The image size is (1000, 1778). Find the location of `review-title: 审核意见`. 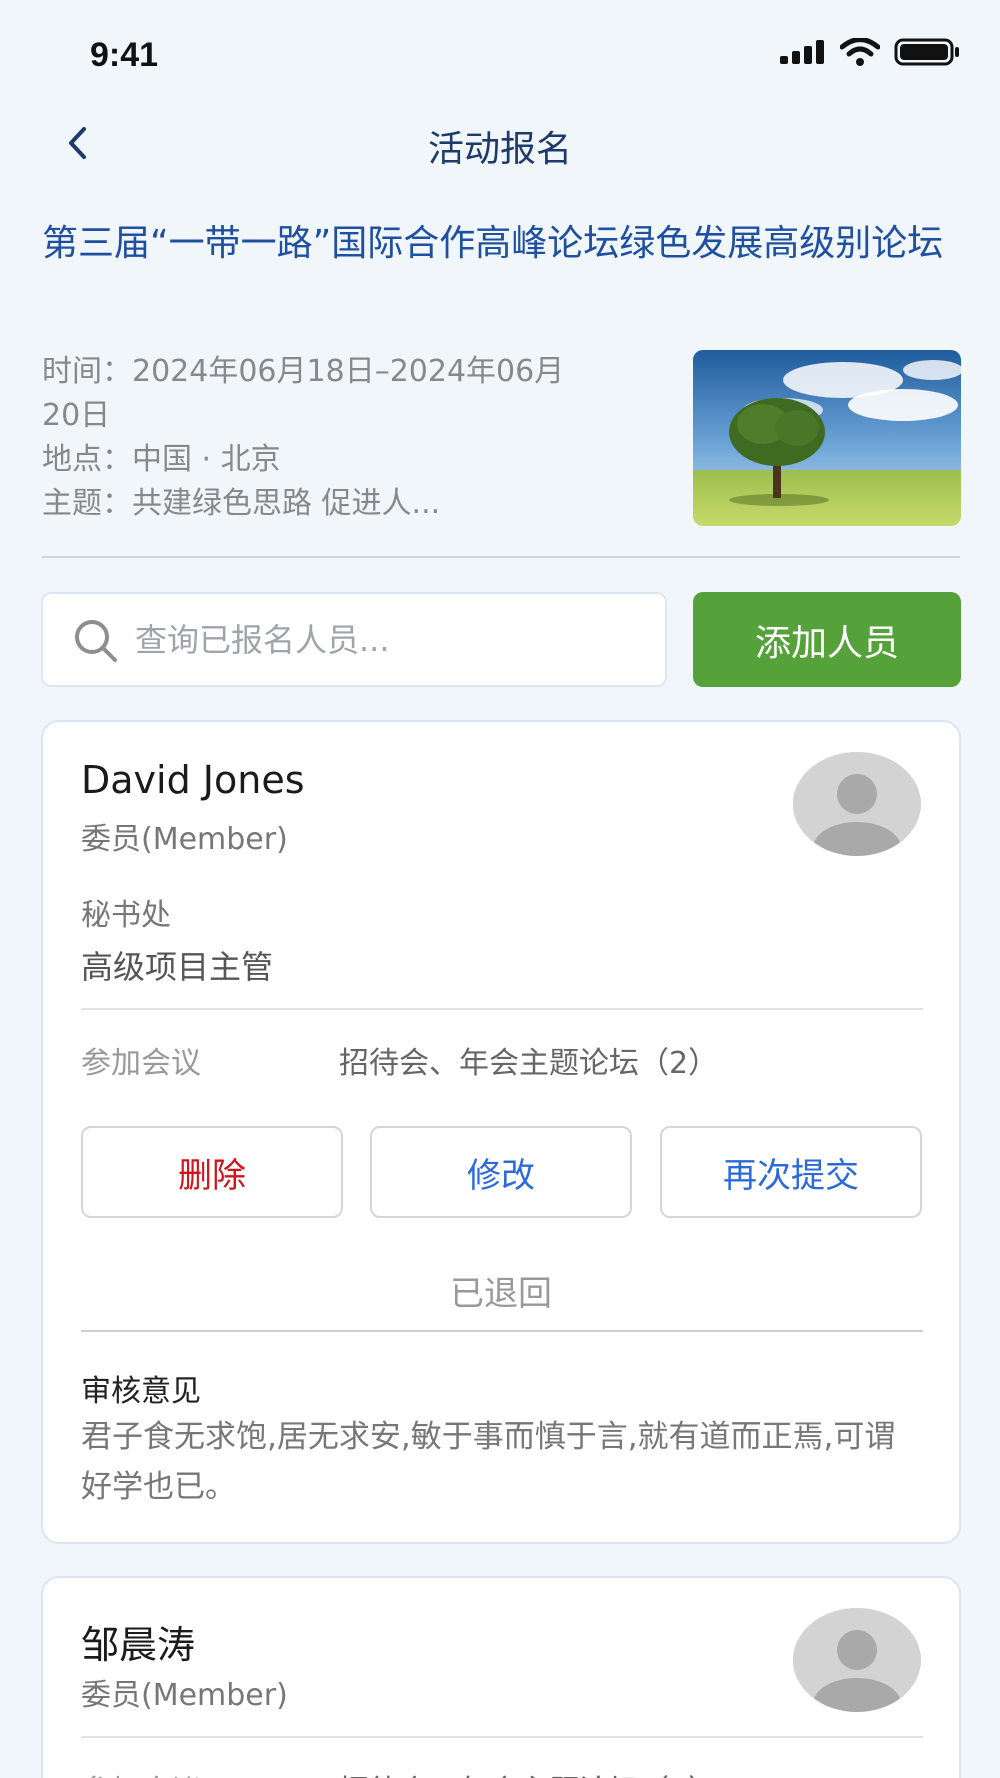

review-title: 审核意见 is located at coordinates (141, 1391).